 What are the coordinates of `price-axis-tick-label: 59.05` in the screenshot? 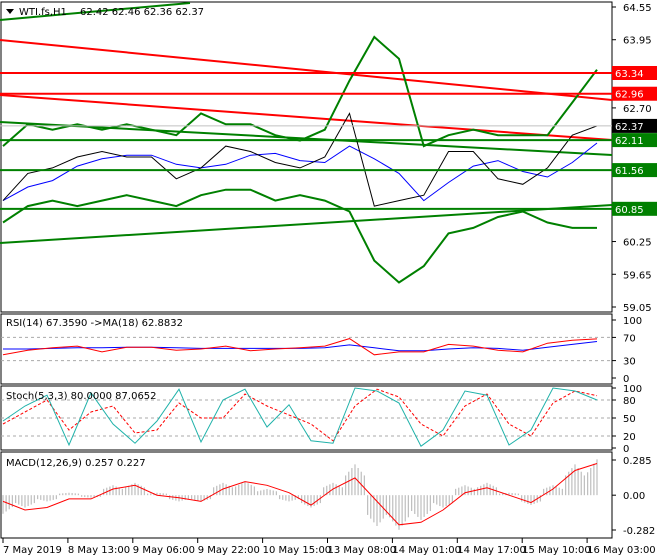 It's located at (637, 308).